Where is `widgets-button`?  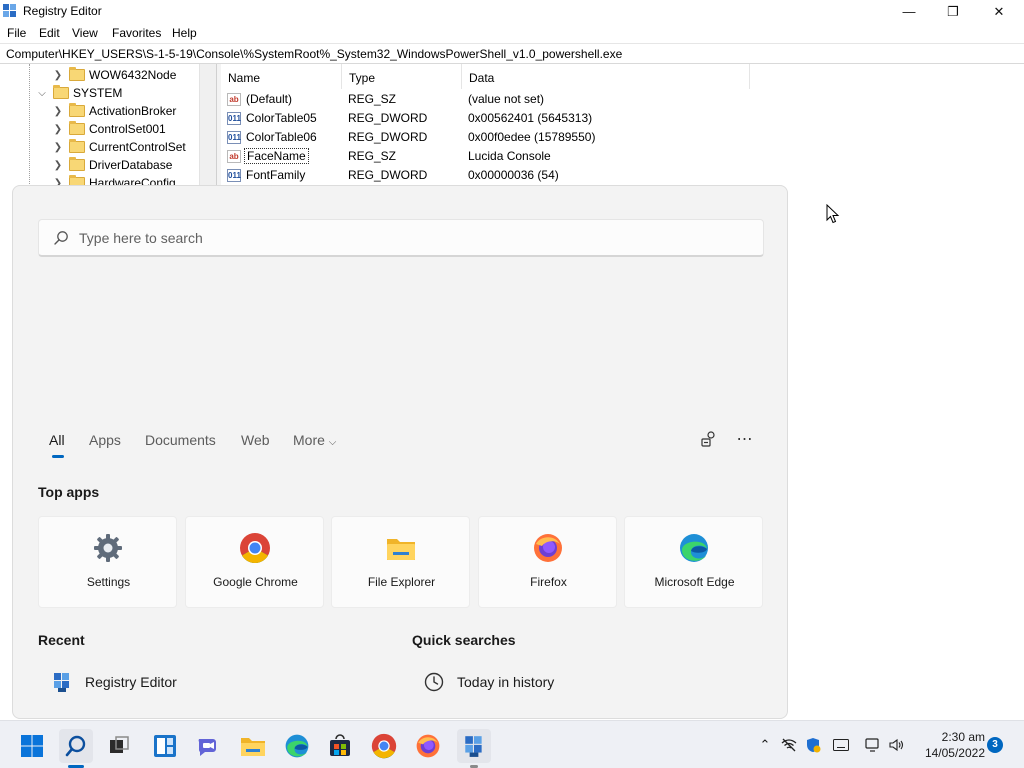
widgets-button is located at coordinates (165, 746).